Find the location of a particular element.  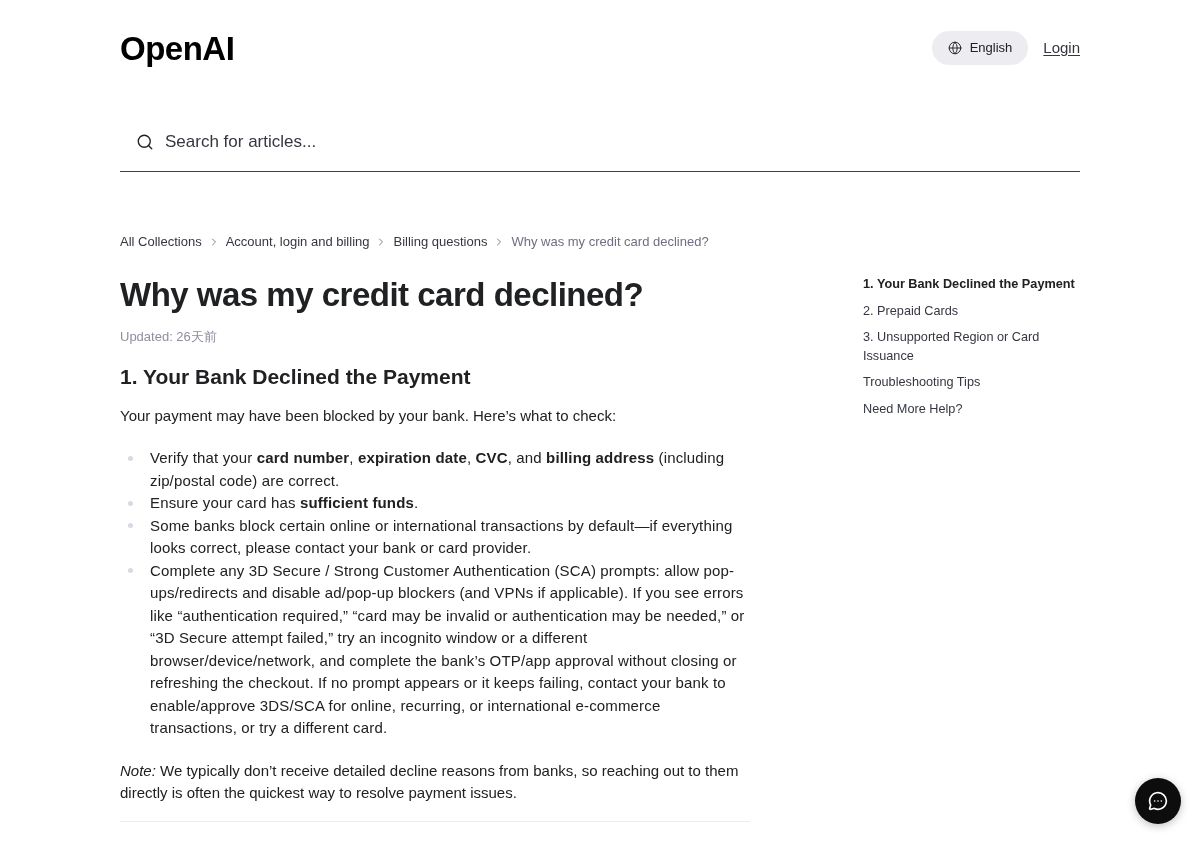

toc-link: Troubleshooting Tips is located at coordinates (971, 382).